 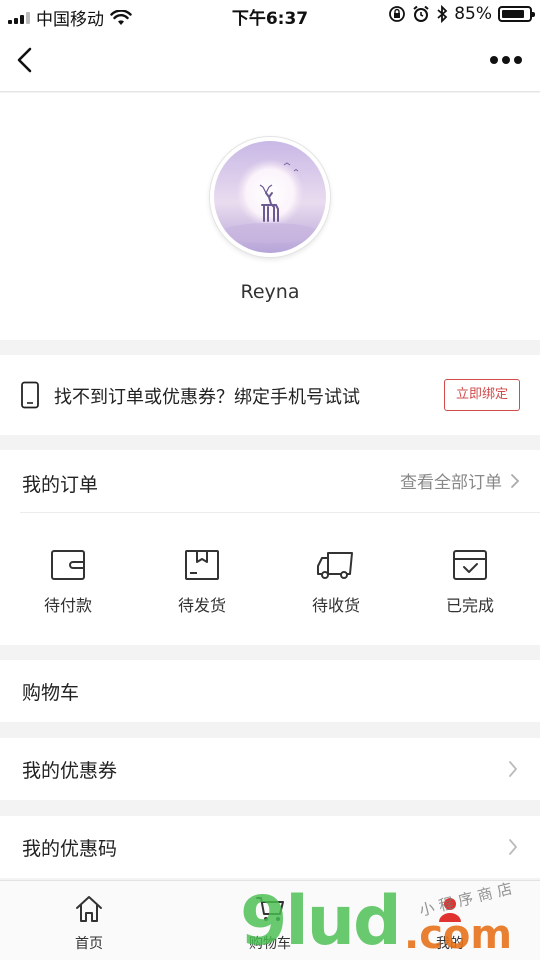 I want to click on box-icon, so click(x=202, y=565).